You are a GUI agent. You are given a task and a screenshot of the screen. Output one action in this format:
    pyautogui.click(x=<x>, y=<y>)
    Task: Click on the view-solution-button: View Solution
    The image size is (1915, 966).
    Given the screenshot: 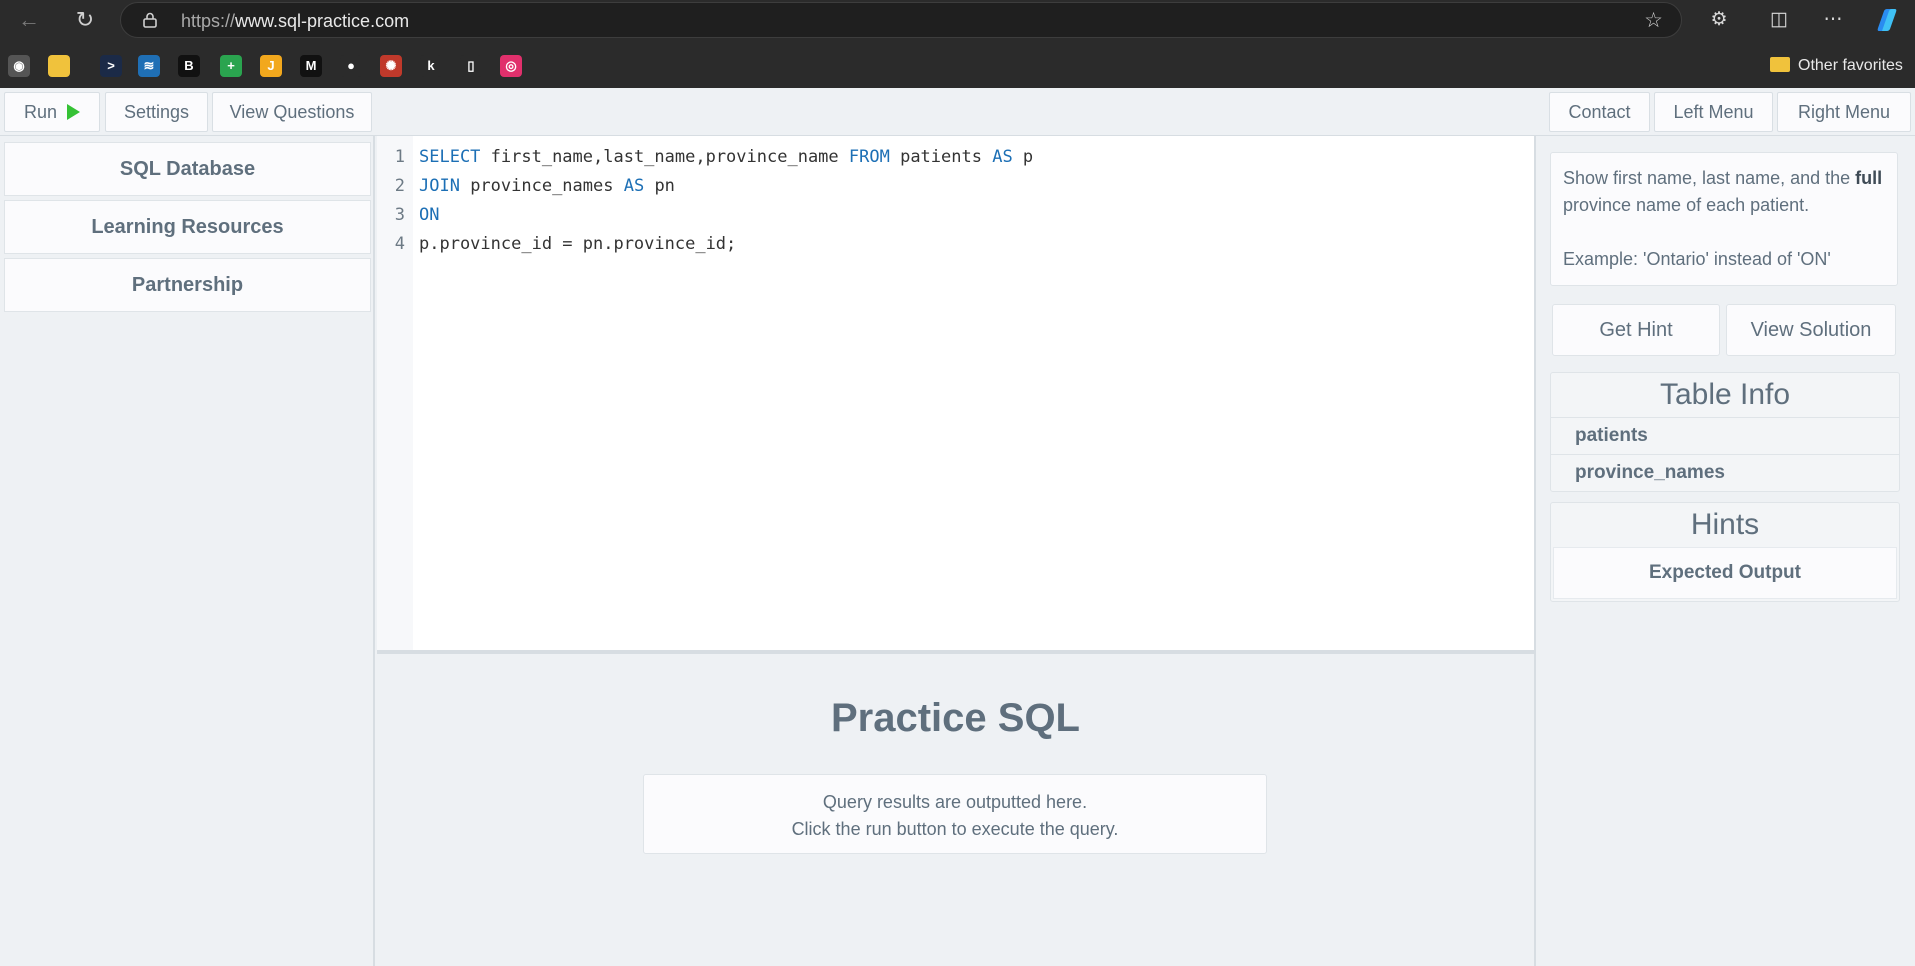 What is the action you would take?
    pyautogui.click(x=1811, y=330)
    